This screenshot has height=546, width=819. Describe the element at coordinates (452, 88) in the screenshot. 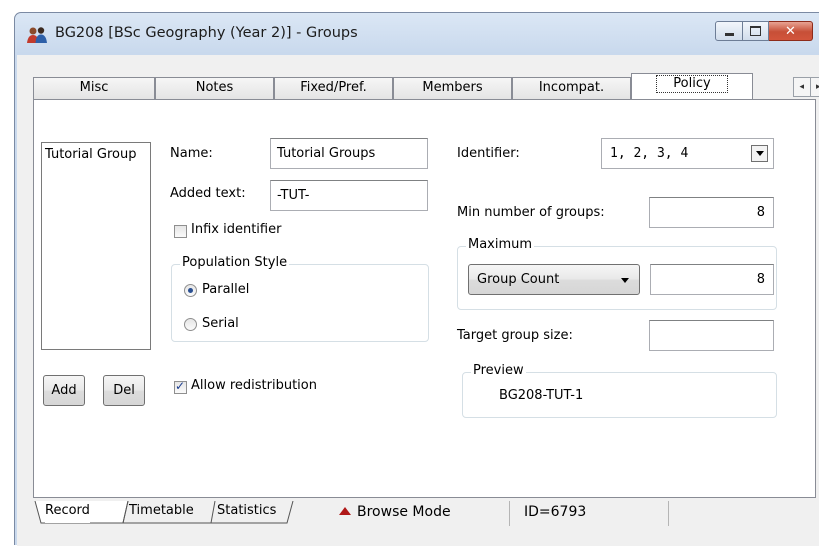

I see `tab-members: Members` at that location.